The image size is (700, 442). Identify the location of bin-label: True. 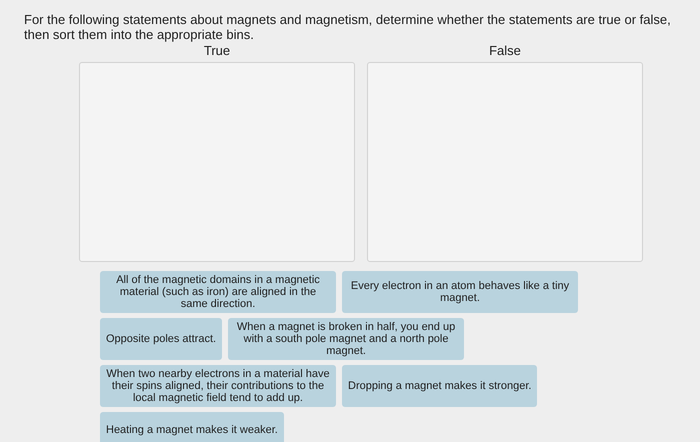
(217, 50).